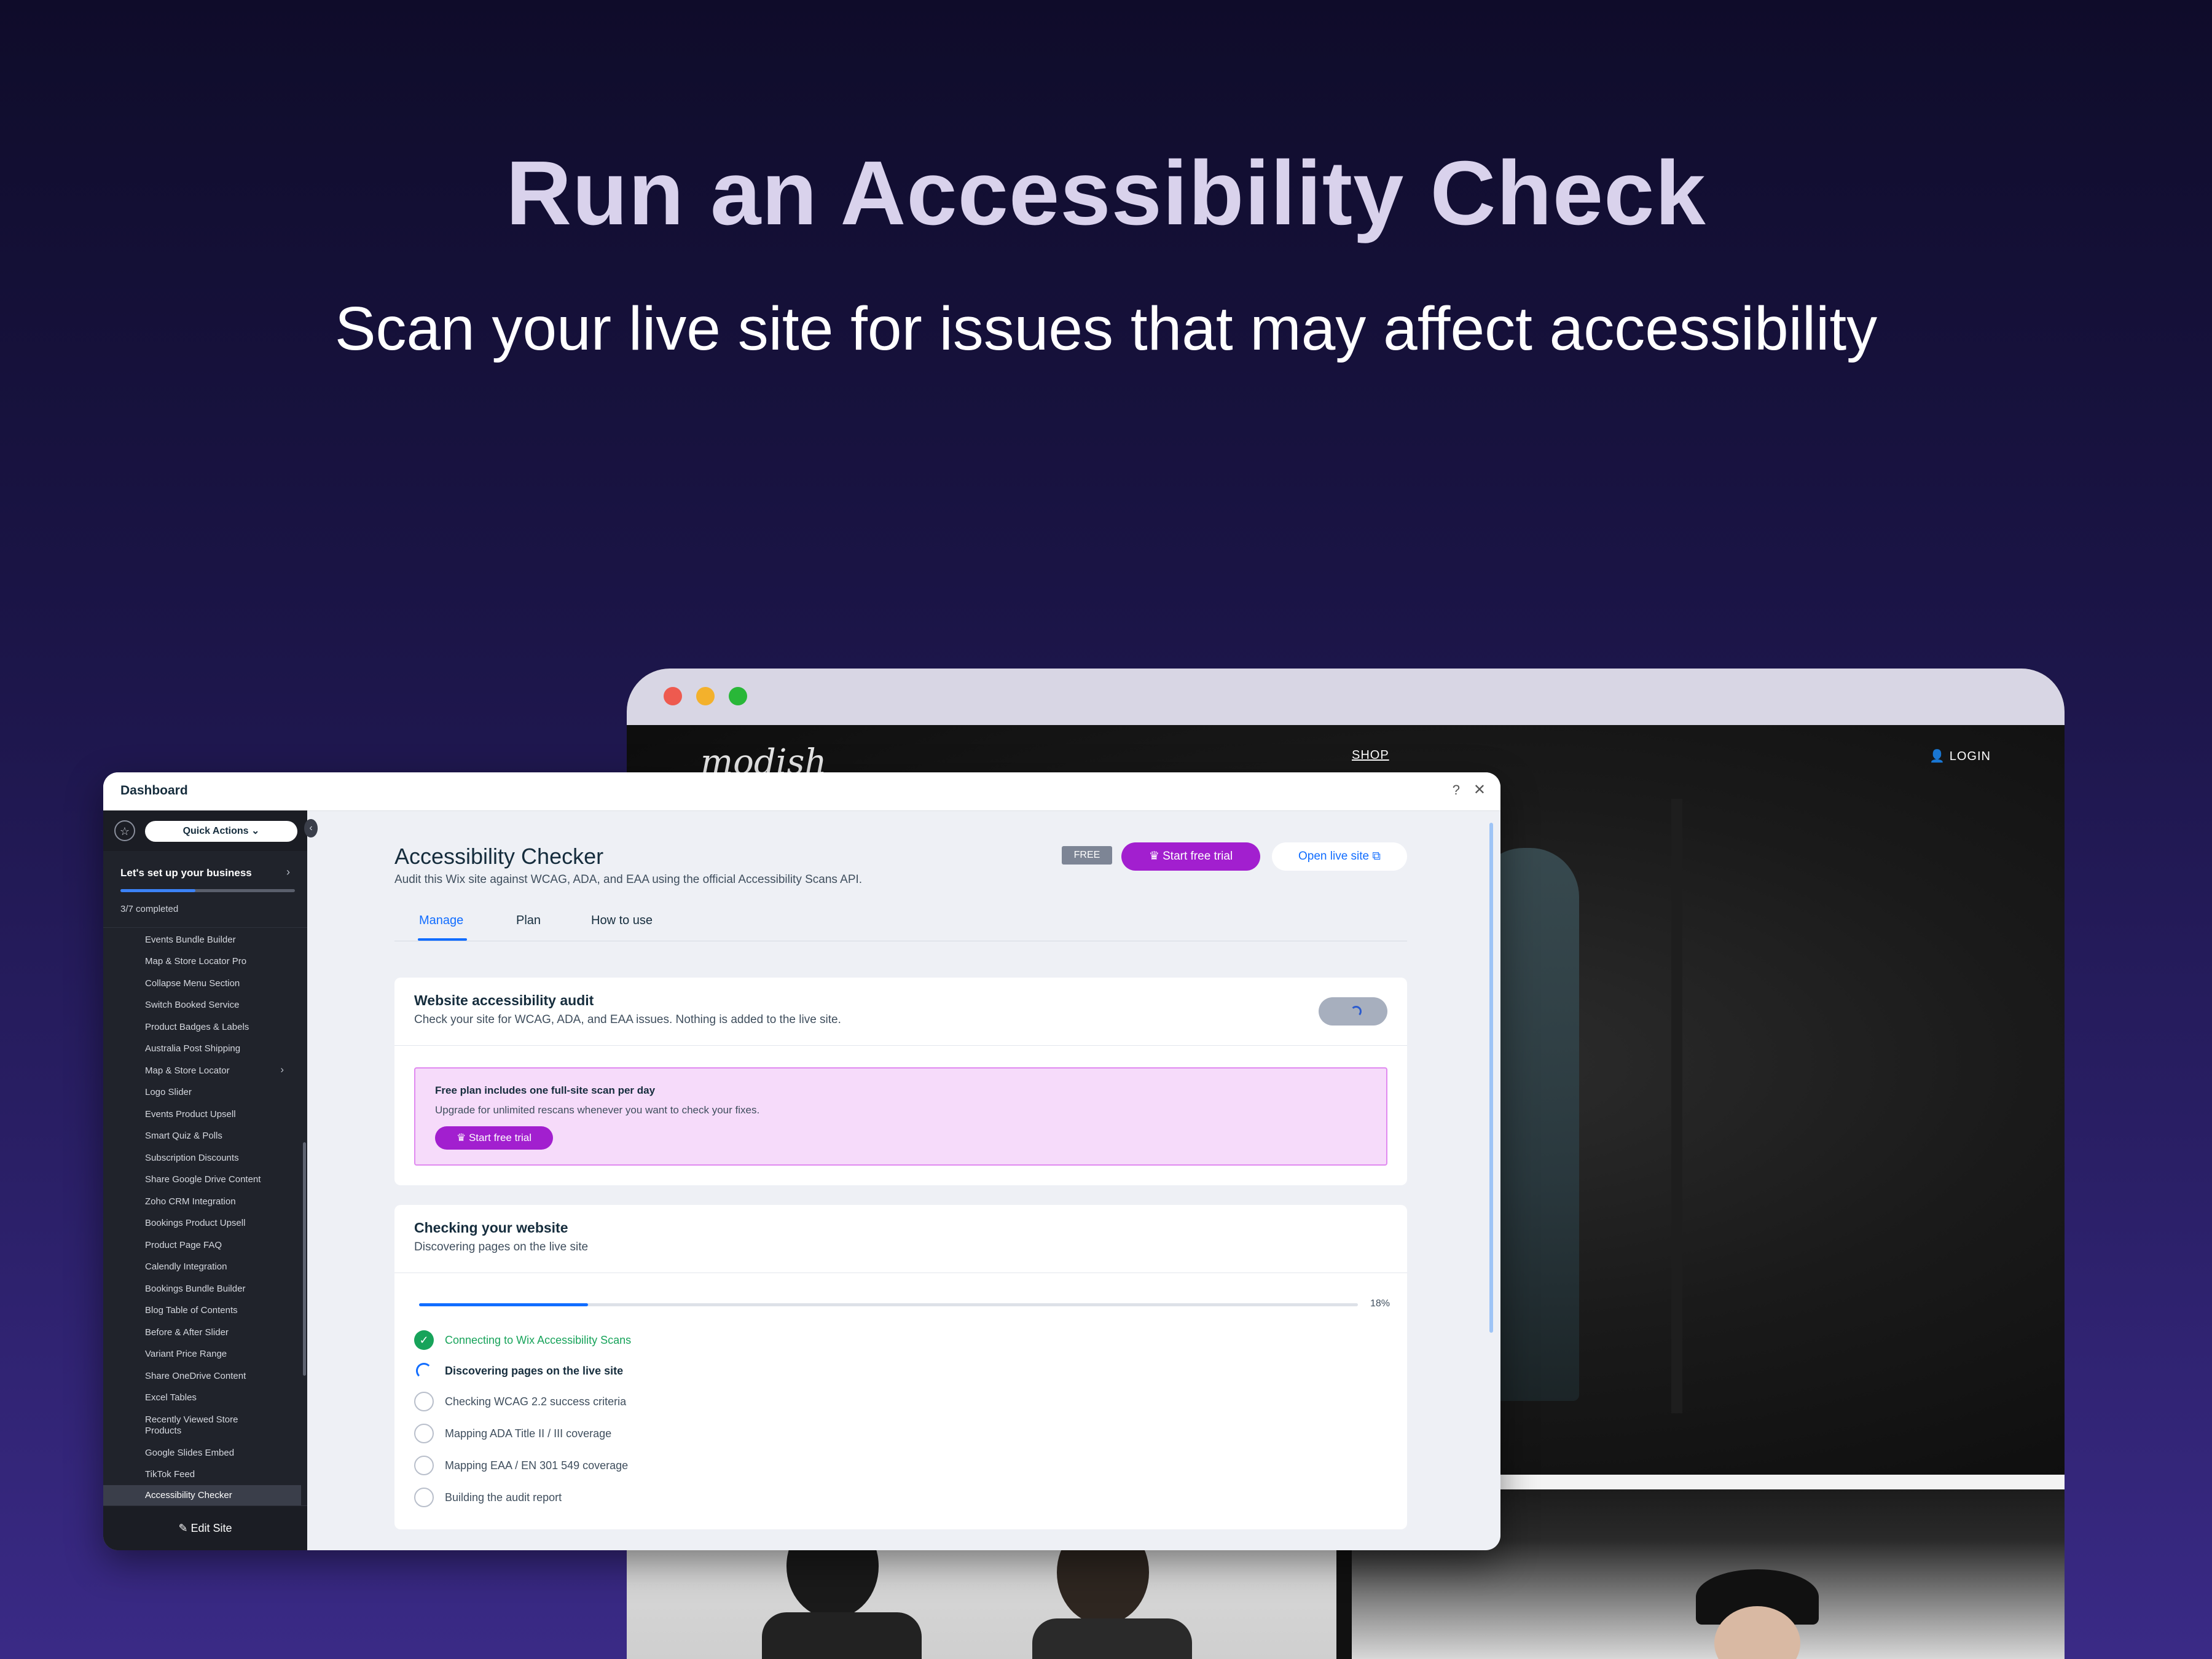 This screenshot has height=1659, width=2212. What do you see at coordinates (221, 1310) in the screenshot?
I see `sidebar-item: Blog Table of Contents` at bounding box center [221, 1310].